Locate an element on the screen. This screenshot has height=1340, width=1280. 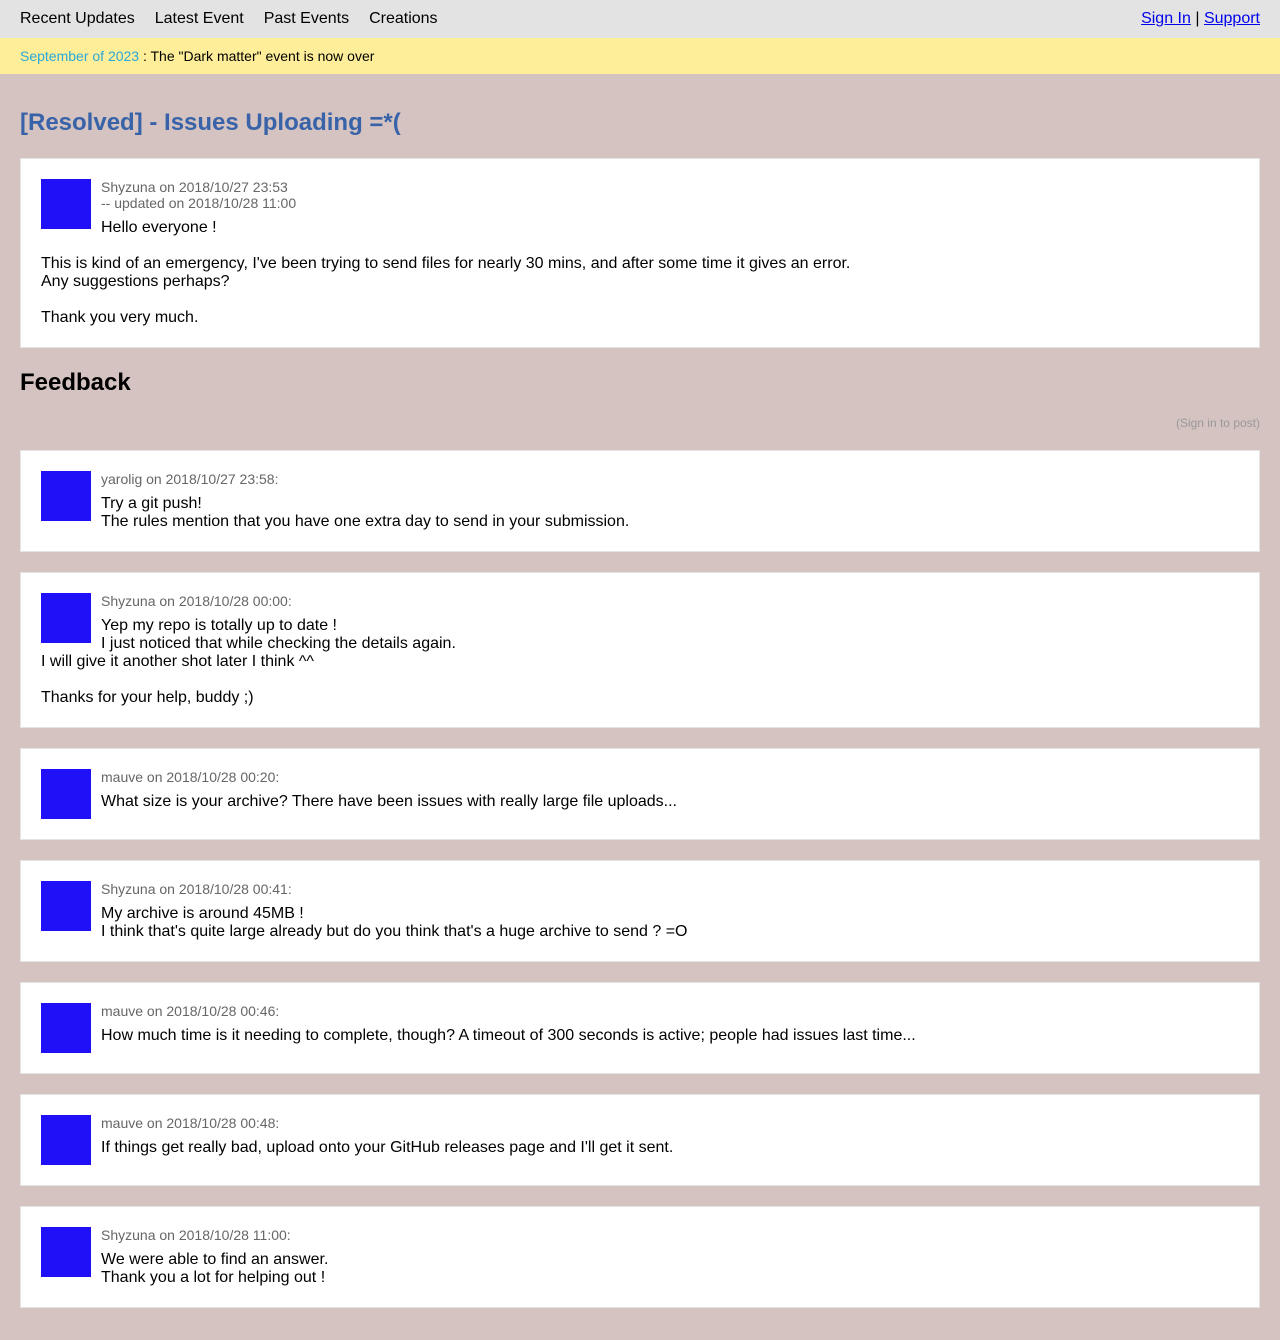
sign-in-link: Sign In is located at coordinates (1166, 18).